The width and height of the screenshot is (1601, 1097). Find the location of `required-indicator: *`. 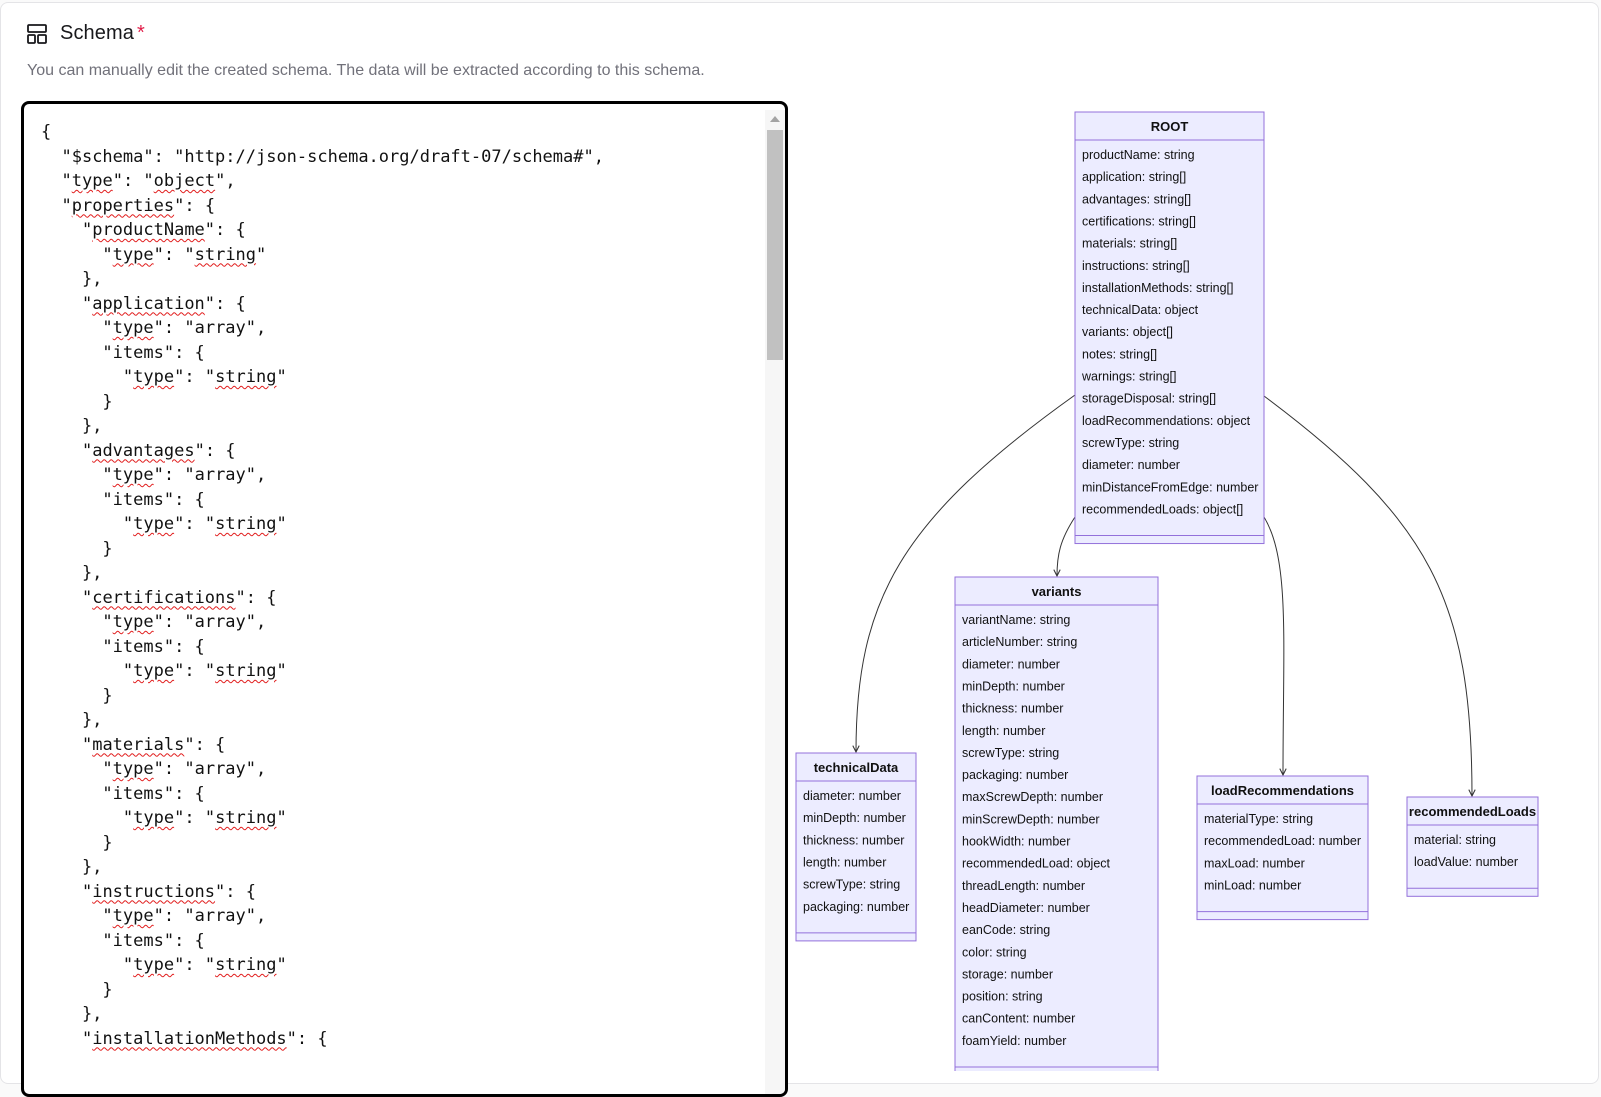

required-indicator: * is located at coordinates (140, 33).